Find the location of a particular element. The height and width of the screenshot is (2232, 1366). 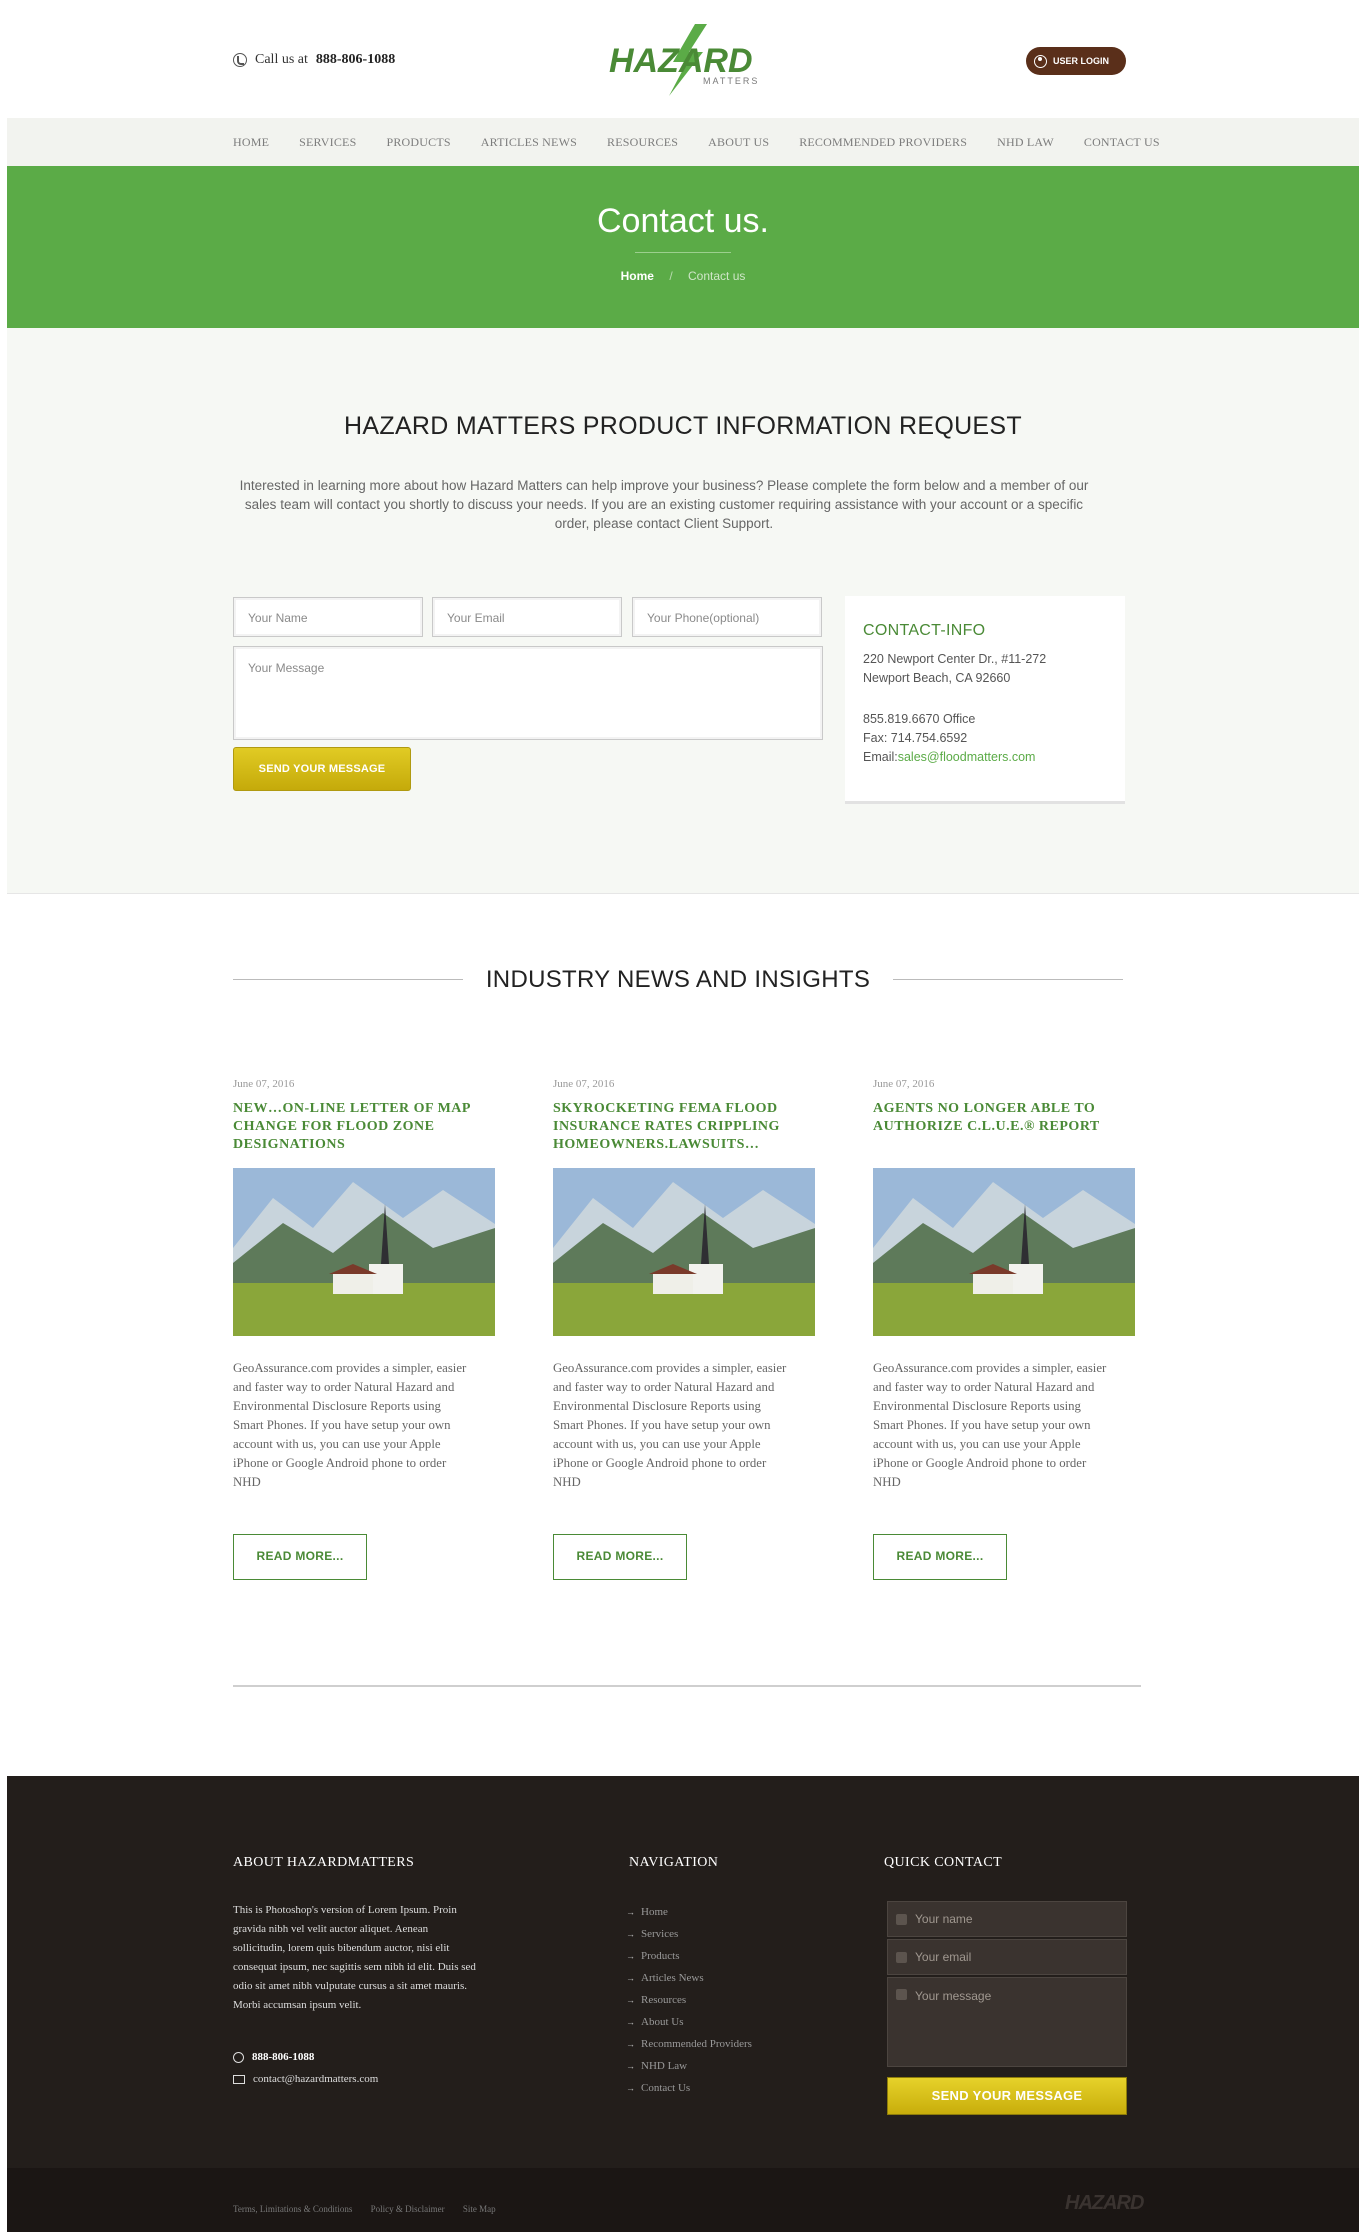

address-line-2: Newport Beach, CA 92660 is located at coordinates (937, 678).